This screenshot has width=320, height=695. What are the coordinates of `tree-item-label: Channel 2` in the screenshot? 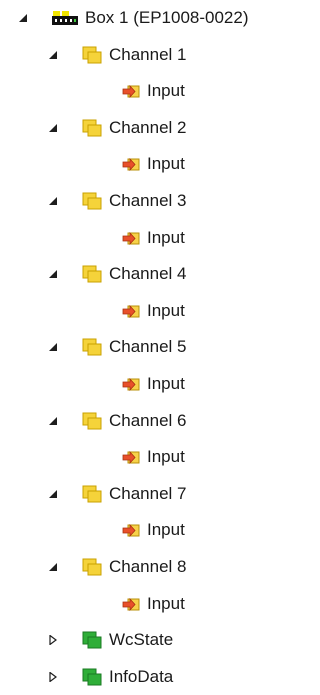 It's located at (148, 127).